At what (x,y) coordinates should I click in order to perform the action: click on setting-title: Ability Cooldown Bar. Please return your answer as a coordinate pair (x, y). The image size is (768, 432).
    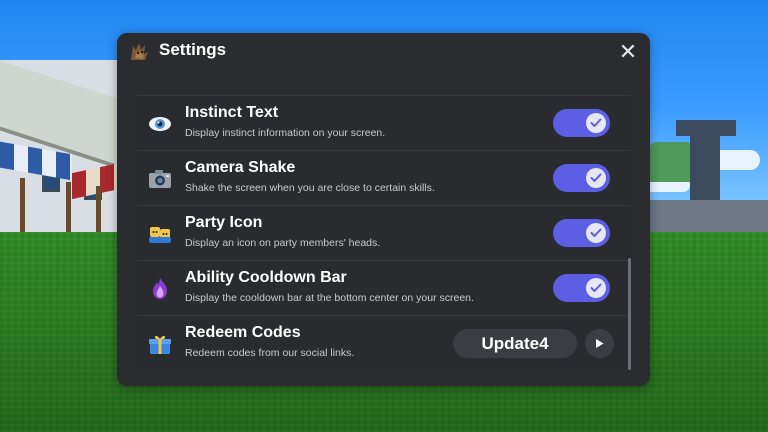
    Looking at the image, I should click on (266, 277).